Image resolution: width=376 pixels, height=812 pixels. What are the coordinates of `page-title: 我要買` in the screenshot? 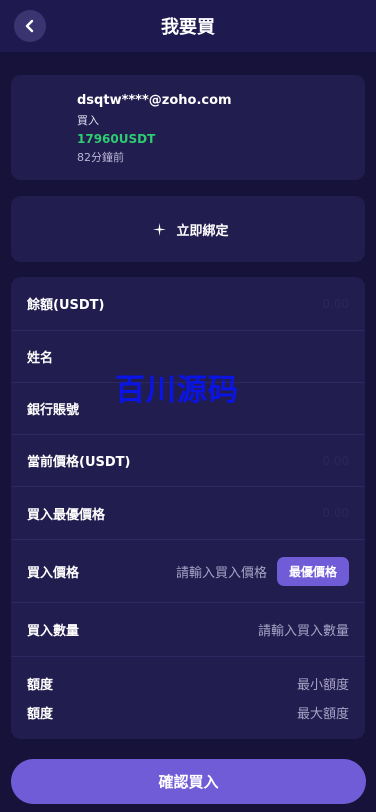 It's located at (188, 27).